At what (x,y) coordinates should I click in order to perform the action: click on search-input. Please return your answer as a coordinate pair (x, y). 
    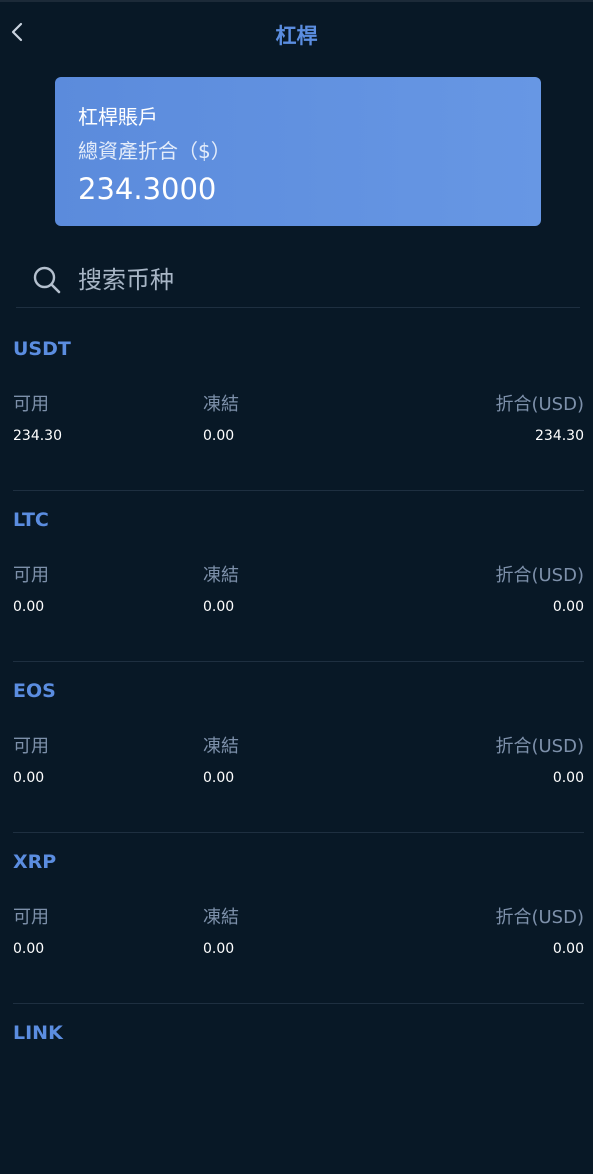
    Looking at the image, I should click on (318, 280).